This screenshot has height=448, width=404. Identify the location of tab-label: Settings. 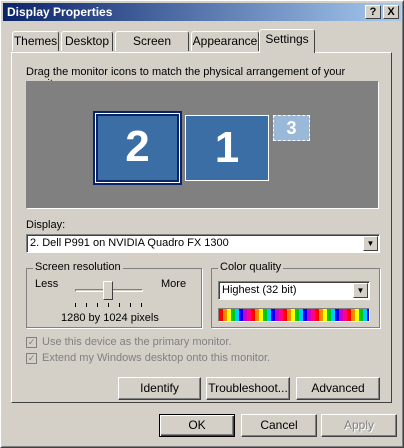
(287, 39).